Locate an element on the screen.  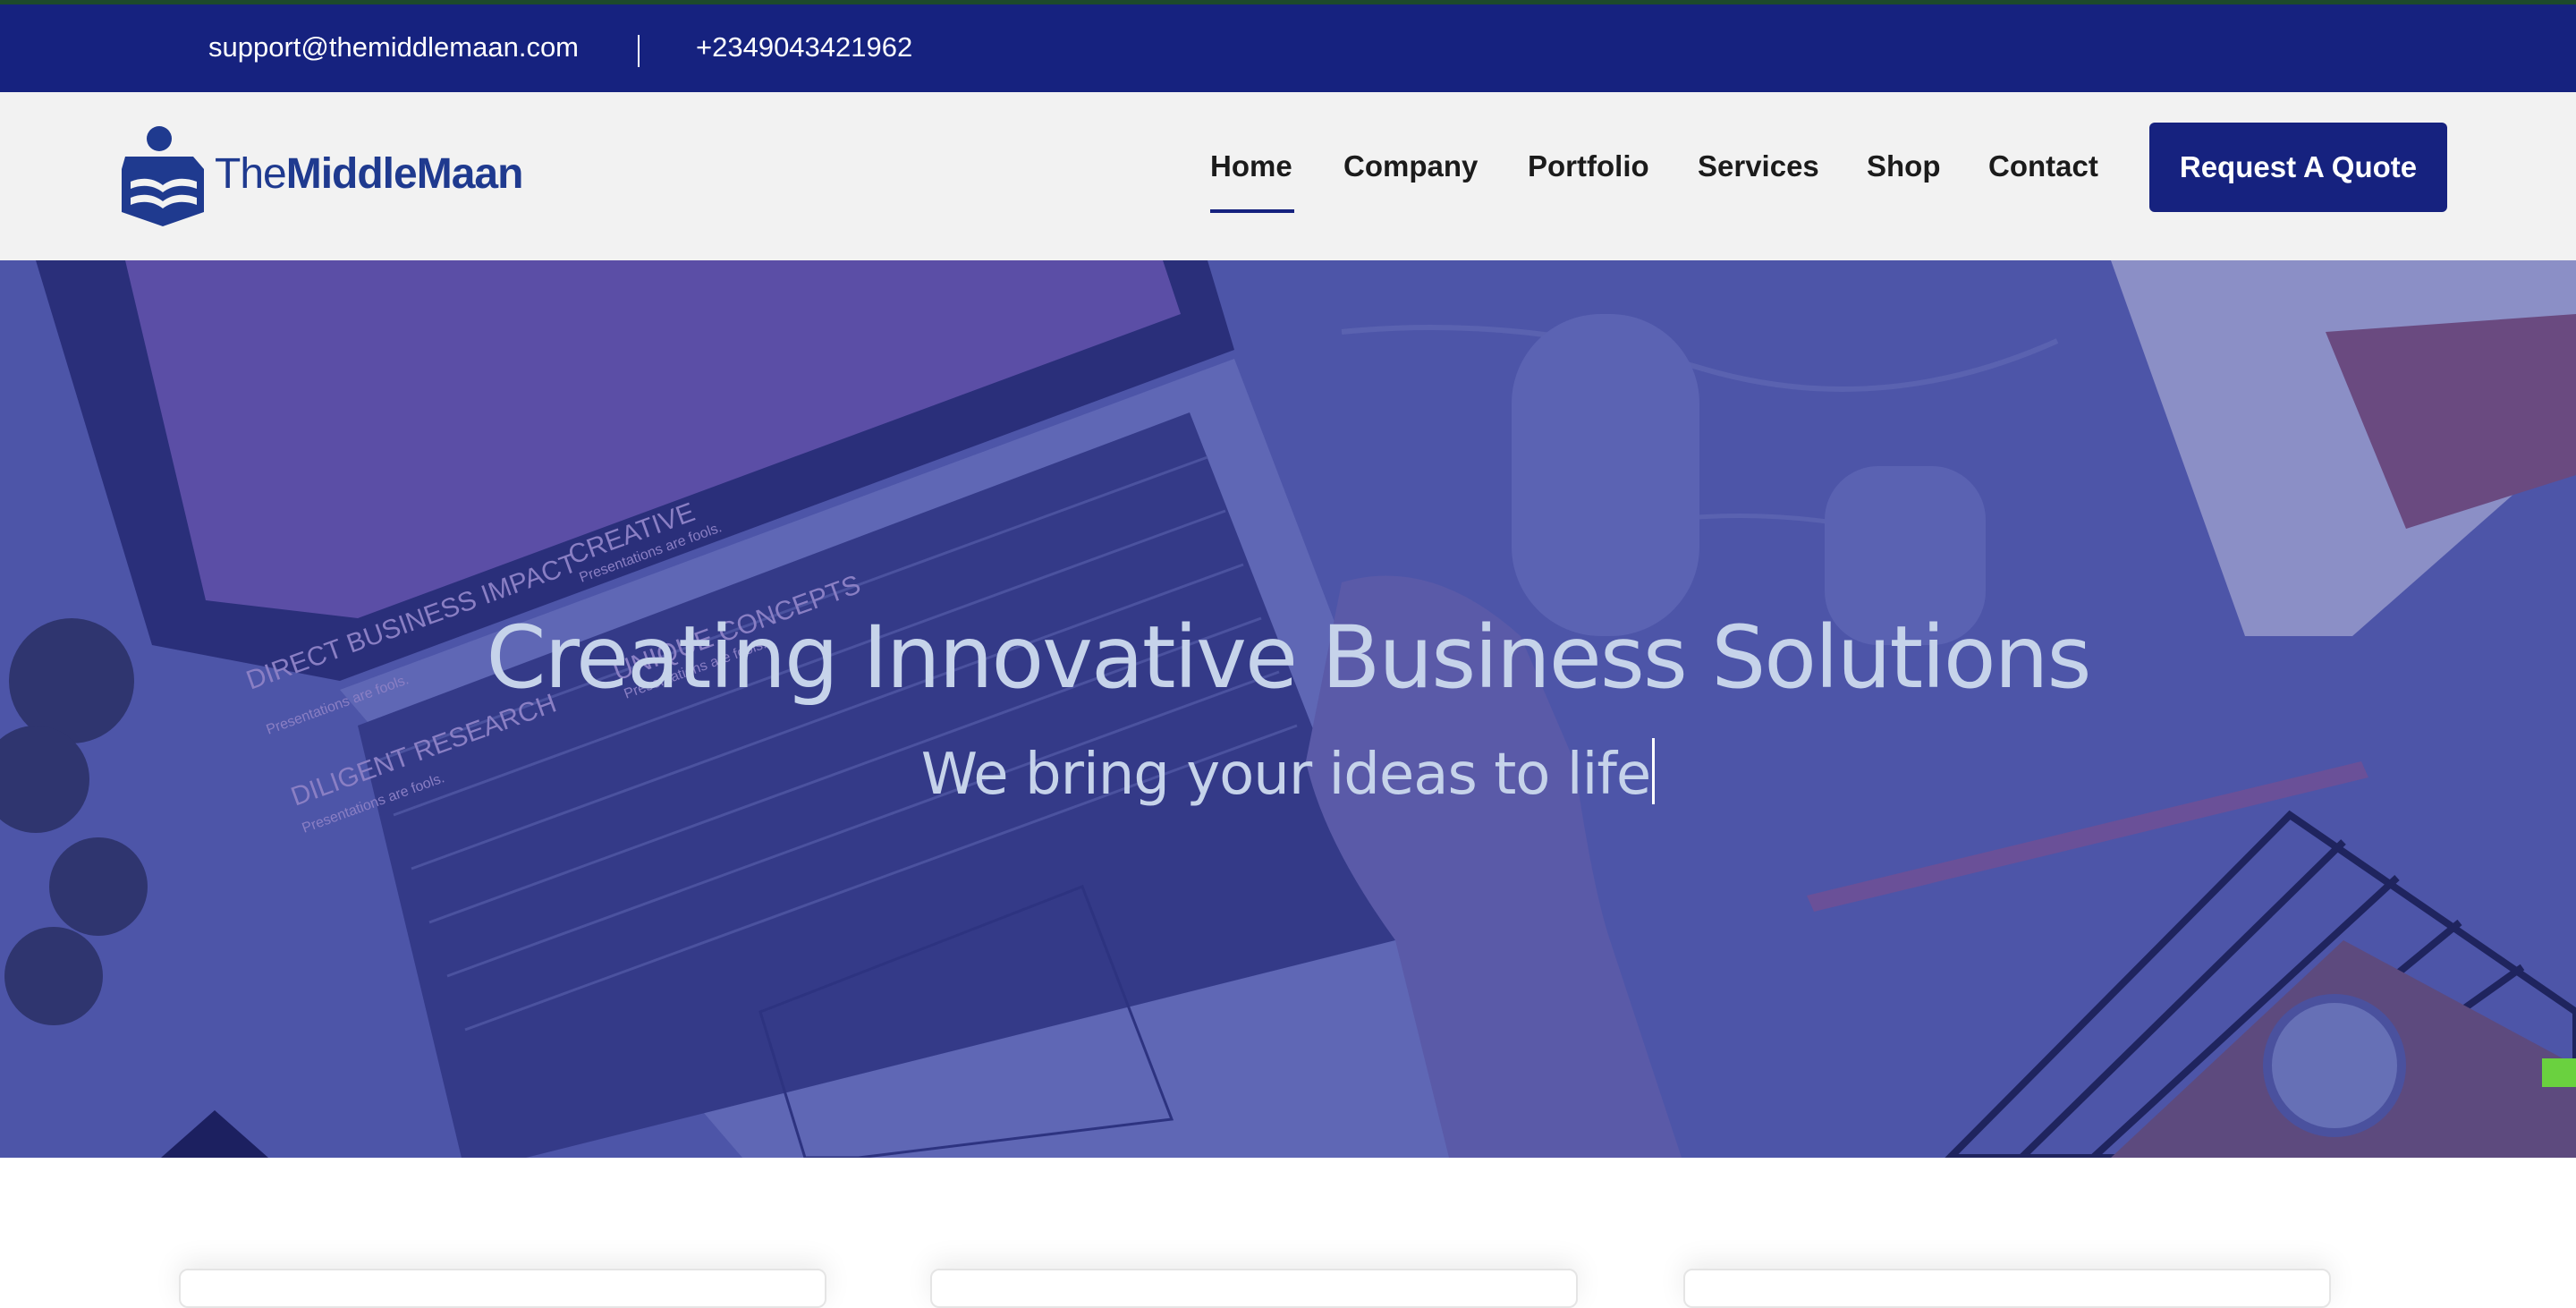
brand-name-bold: MiddleMaan is located at coordinates (404, 174).